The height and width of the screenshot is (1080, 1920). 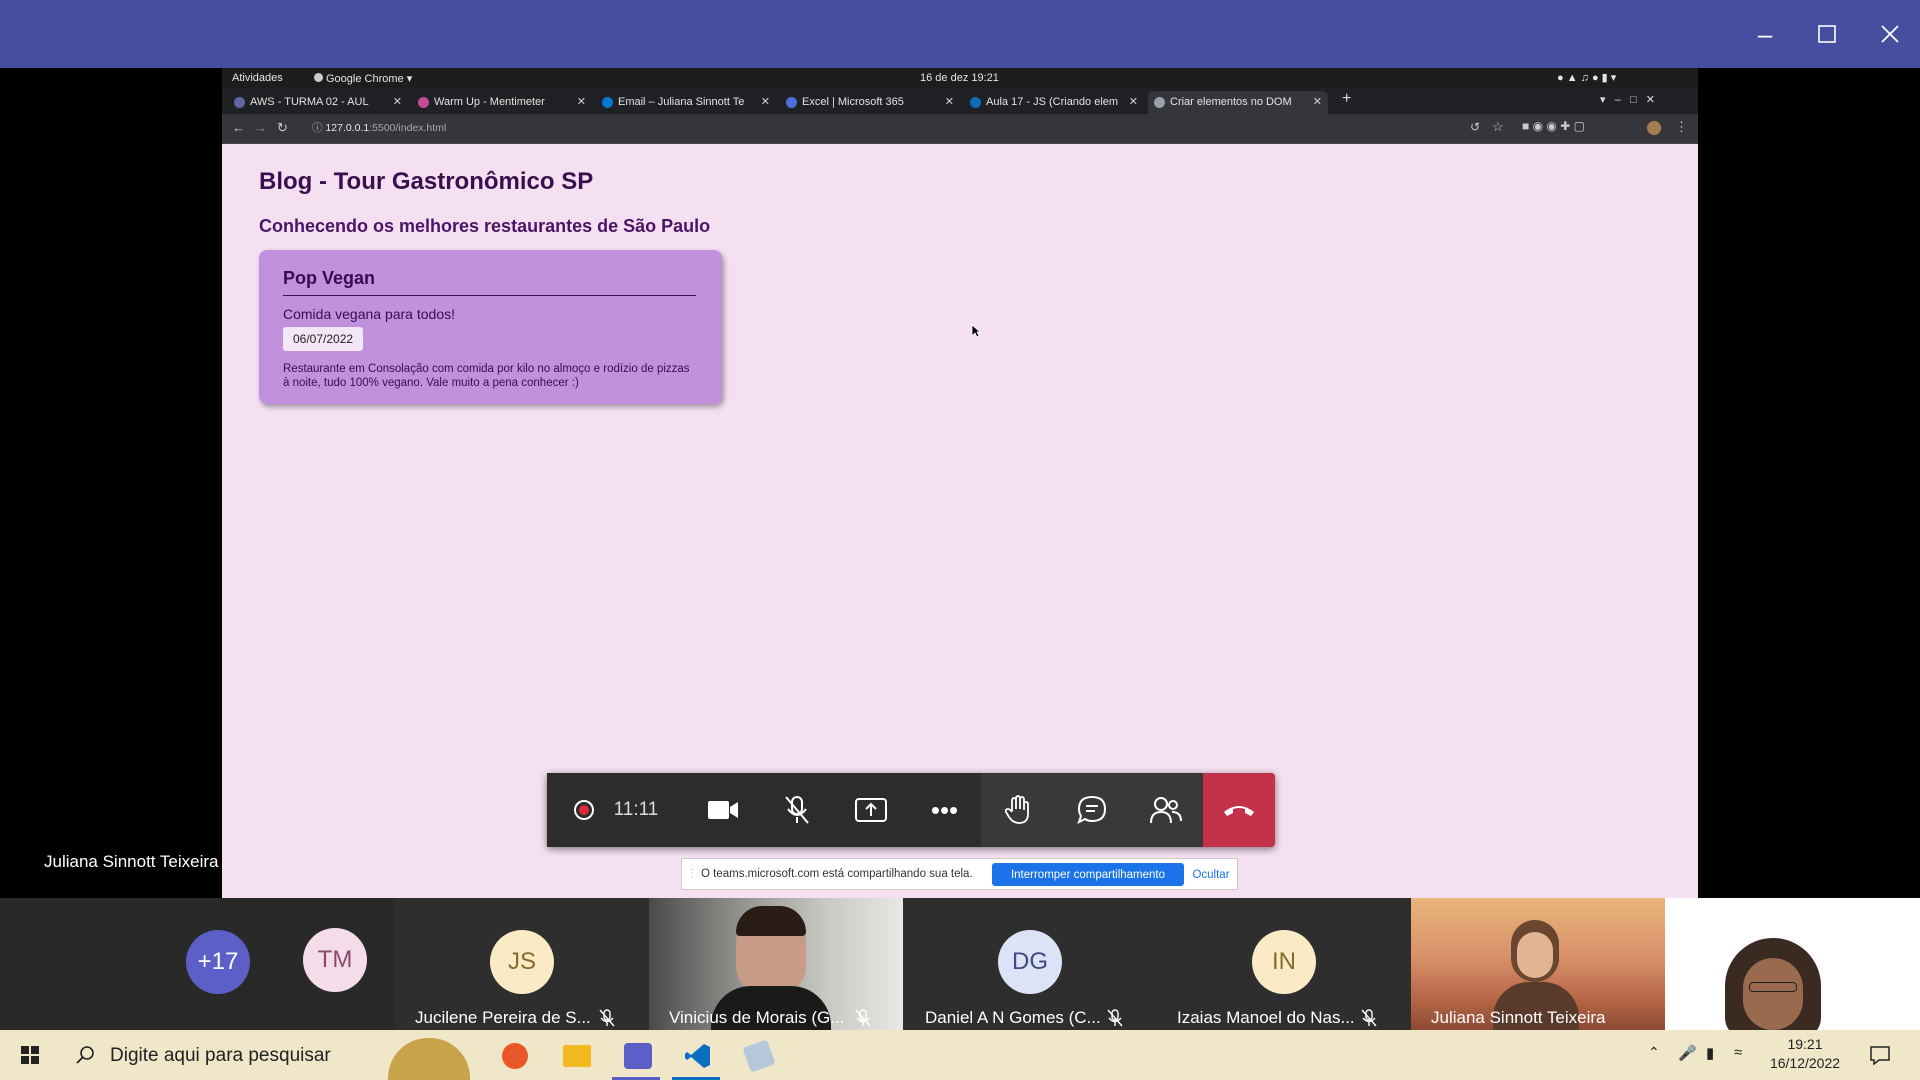 I want to click on tab-excel: Excel | Microsoft 365 ✕, so click(x=870, y=102).